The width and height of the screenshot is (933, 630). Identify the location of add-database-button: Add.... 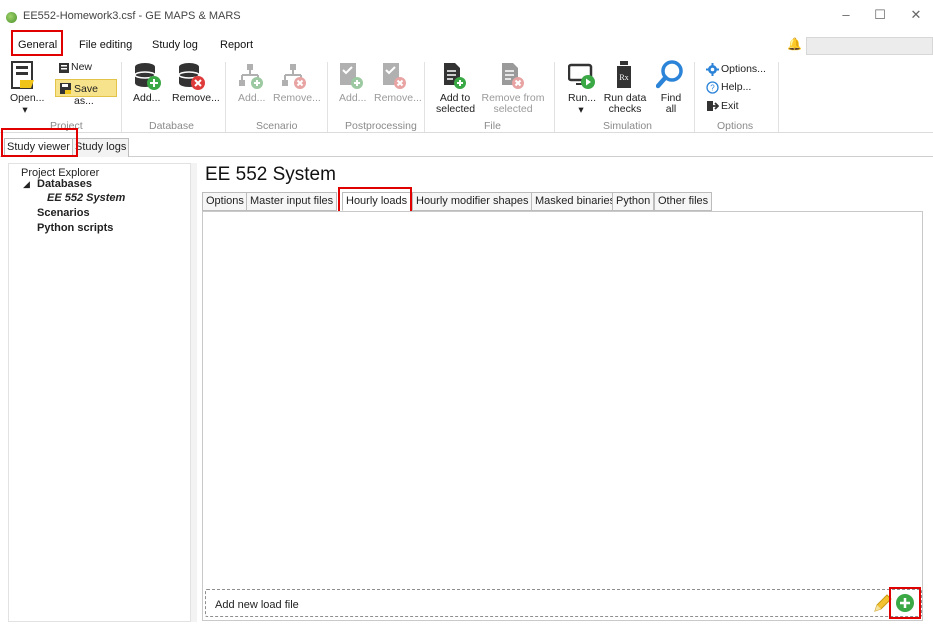
(146, 98).